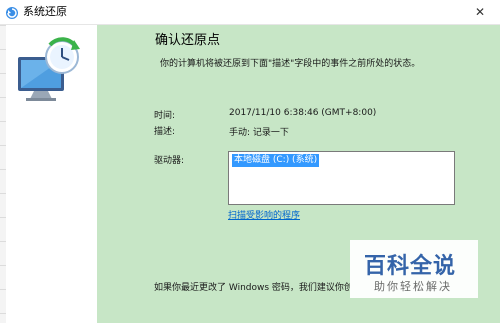 The height and width of the screenshot is (323, 500). I want to click on watermark-tagline: 助你轻松解决, so click(413, 286).